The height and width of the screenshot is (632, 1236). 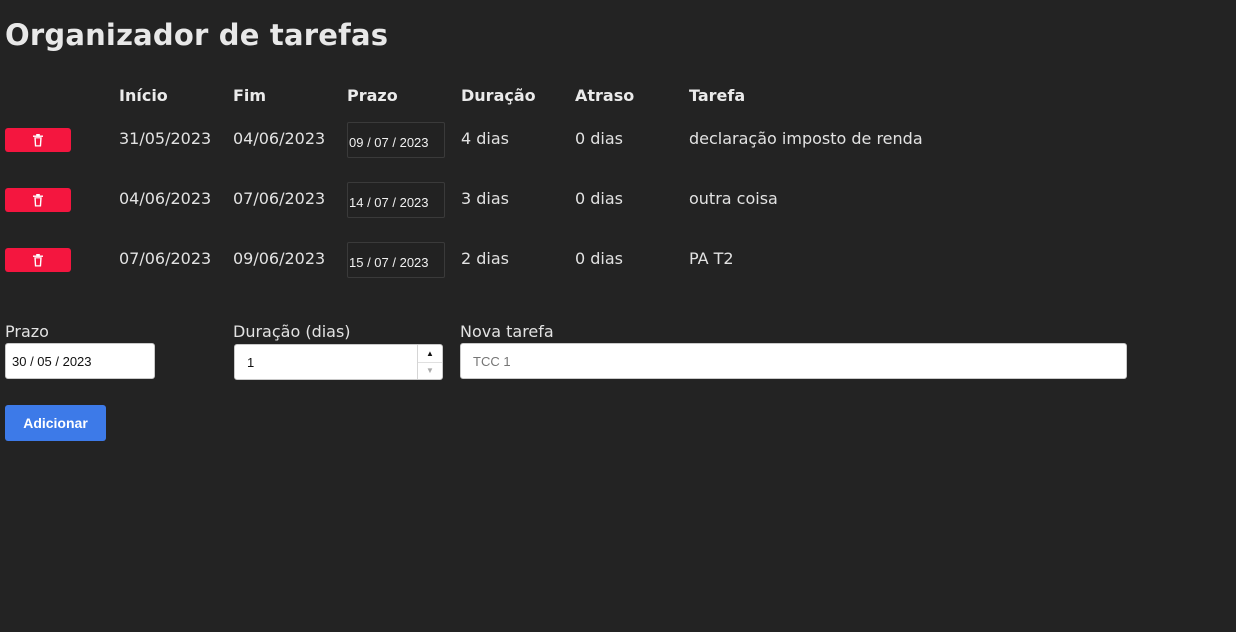 I want to click on cell-tarefa: outra coisa, so click(x=733, y=198).